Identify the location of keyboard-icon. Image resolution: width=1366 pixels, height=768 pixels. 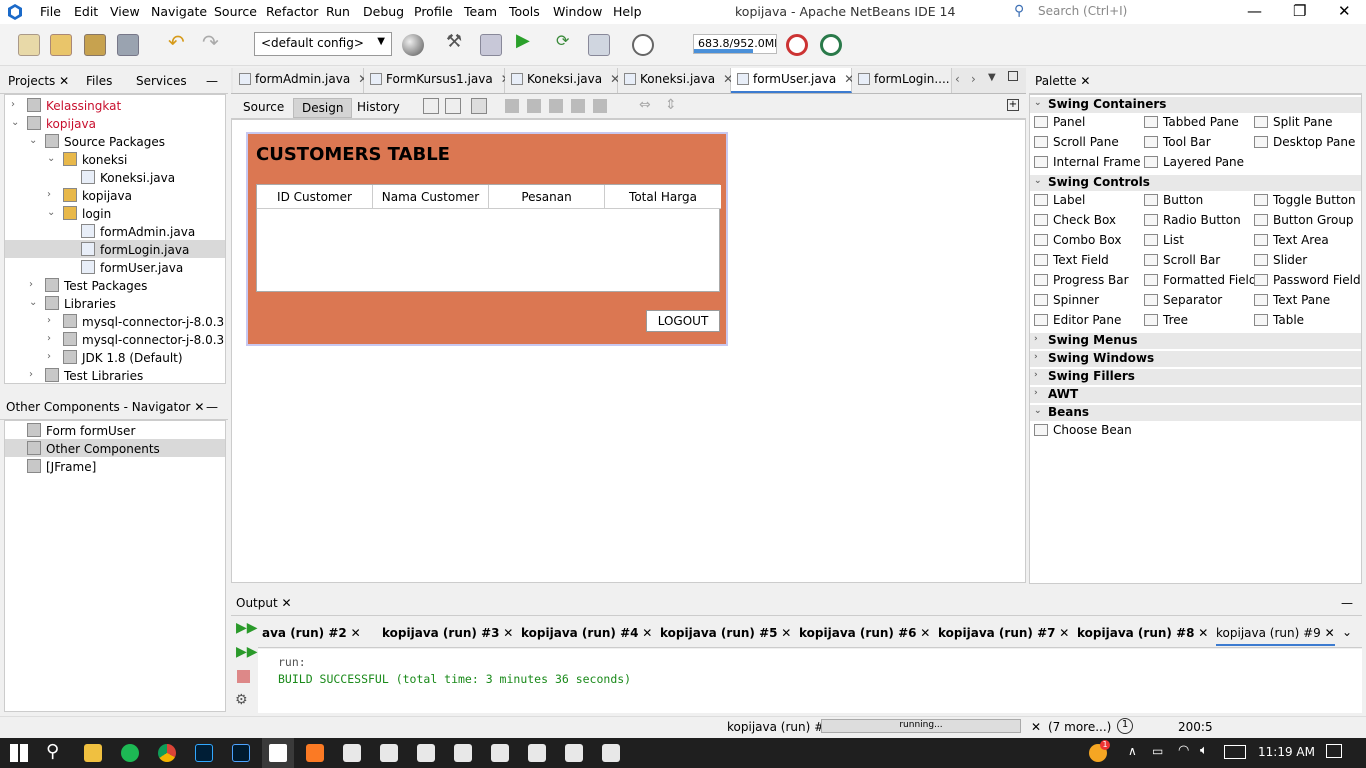
(1235, 752).